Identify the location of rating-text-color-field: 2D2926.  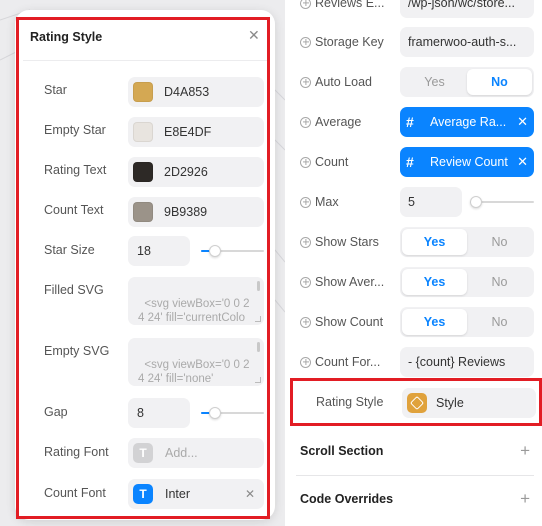
(196, 172).